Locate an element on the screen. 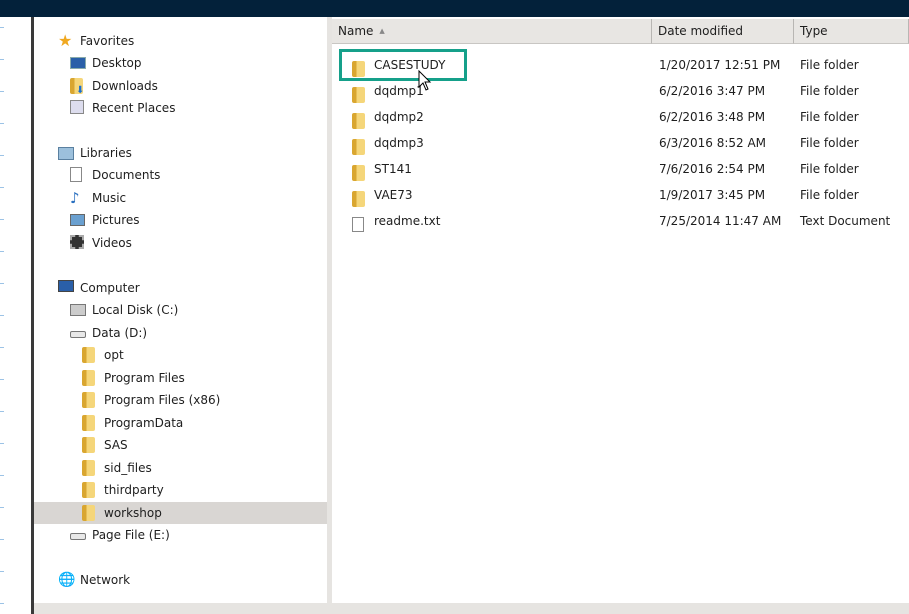 The height and width of the screenshot is (614, 909). column-date-label: Date modified is located at coordinates (701, 31).